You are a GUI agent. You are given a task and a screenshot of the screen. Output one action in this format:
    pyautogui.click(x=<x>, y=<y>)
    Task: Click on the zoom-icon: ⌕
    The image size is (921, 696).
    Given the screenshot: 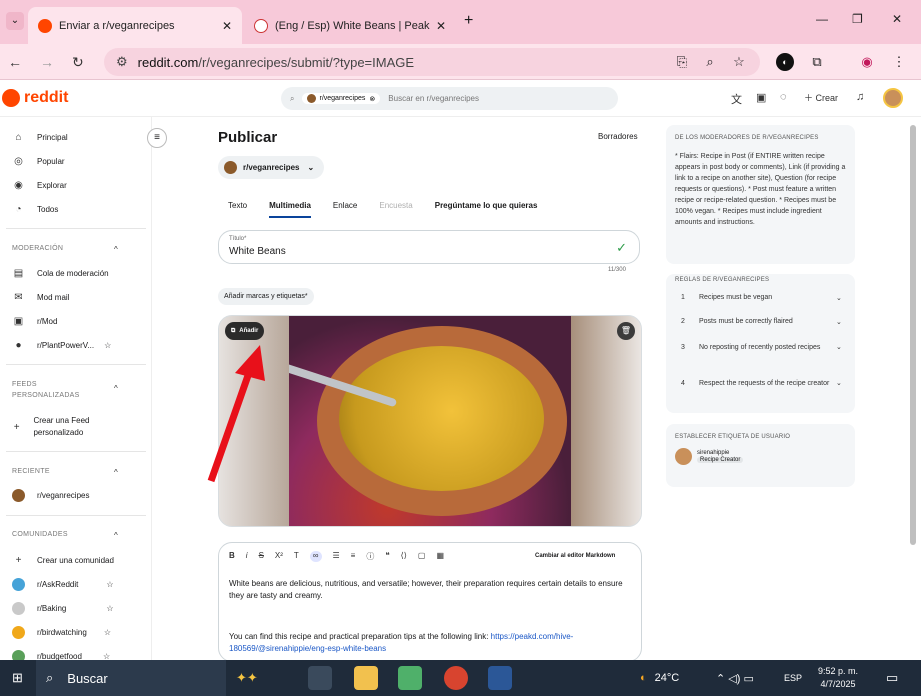 What is the action you would take?
    pyautogui.click(x=710, y=62)
    